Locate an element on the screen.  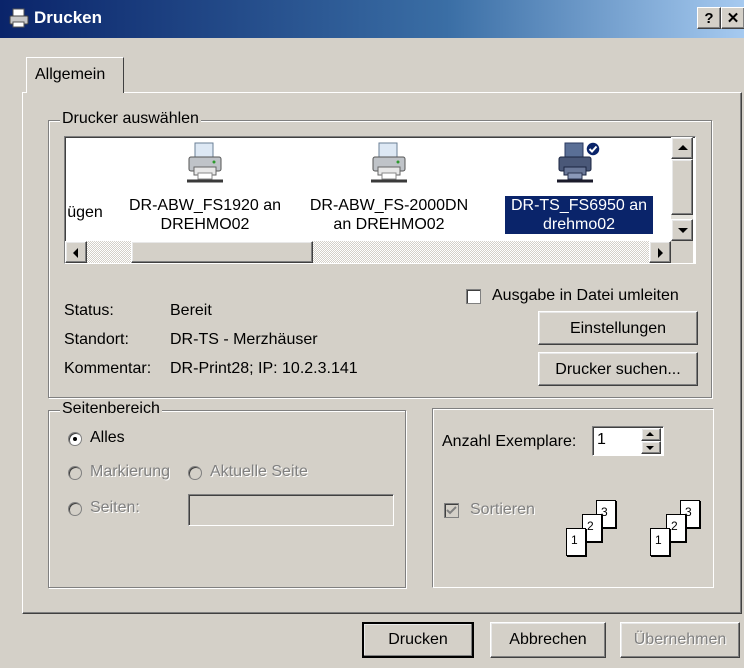
close-button: ✕ is located at coordinates (732, 18).